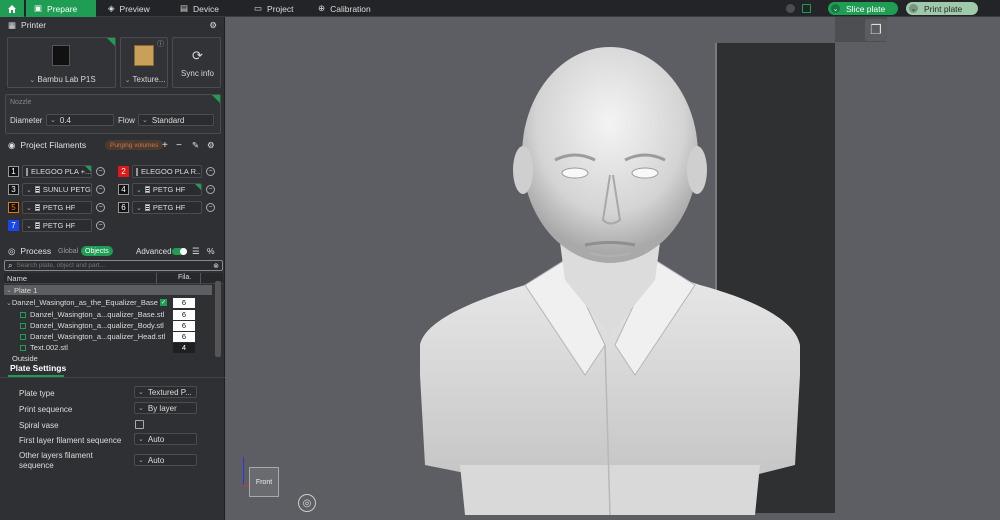 The image size is (1000, 520). What do you see at coordinates (863, 8) in the screenshot?
I see `slice-plate-button: ⌄ Slice plate` at bounding box center [863, 8].